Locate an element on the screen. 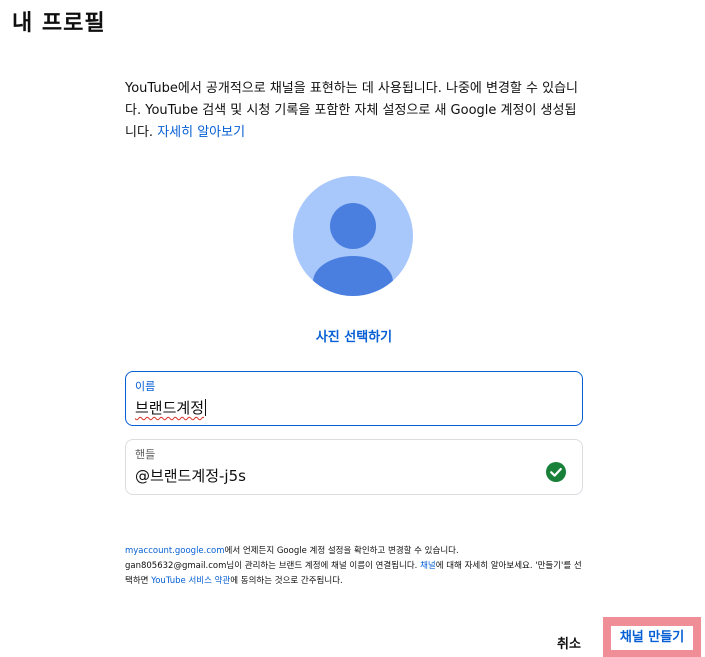 This screenshot has height=657, width=705. myaccount-link: myaccount.google.com is located at coordinates (175, 551).